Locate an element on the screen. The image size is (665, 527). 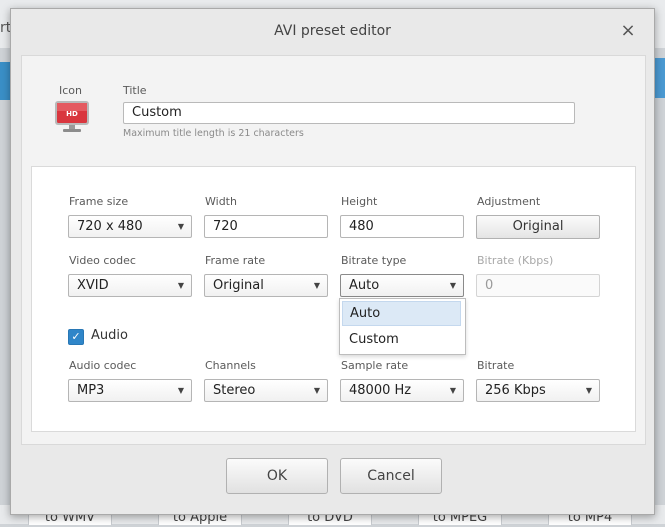
height-label: Height is located at coordinates (359, 201).